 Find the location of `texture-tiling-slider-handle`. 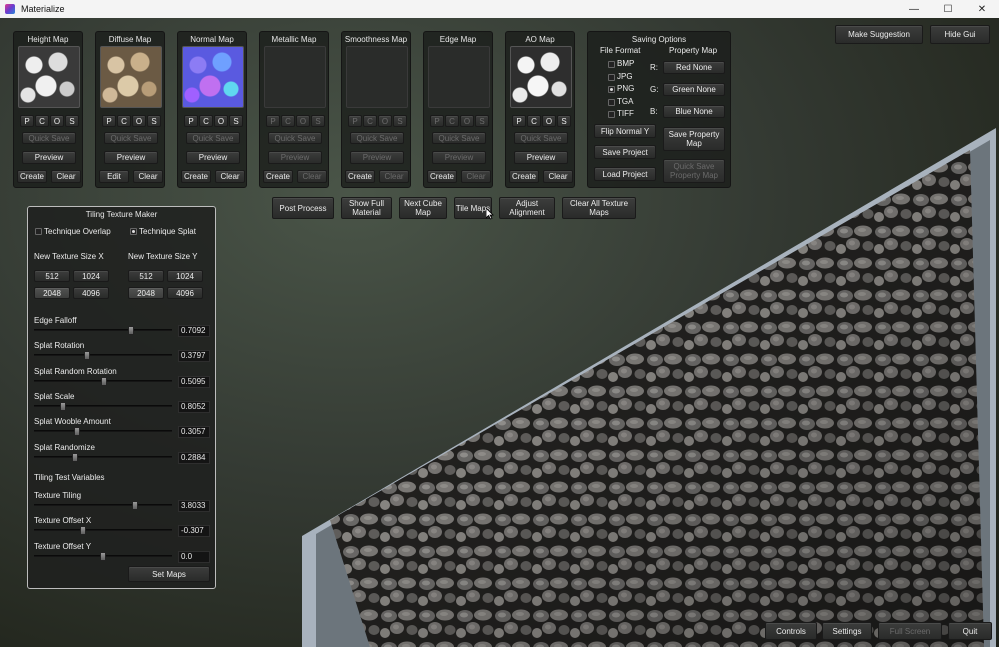

texture-tiling-slider-handle is located at coordinates (134, 505).